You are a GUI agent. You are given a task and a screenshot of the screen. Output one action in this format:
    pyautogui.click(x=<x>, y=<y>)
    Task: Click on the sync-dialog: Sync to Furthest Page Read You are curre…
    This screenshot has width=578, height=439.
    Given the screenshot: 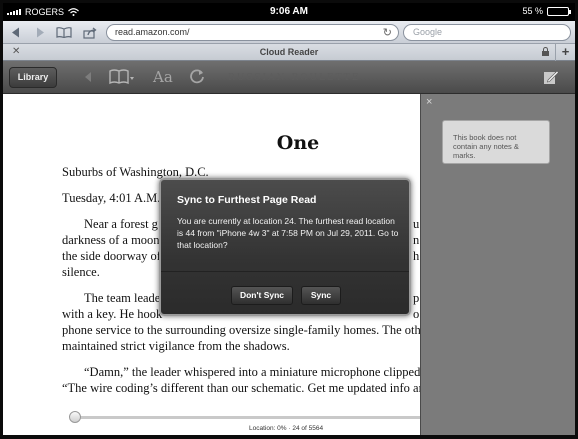 What is the action you would take?
    pyautogui.click(x=285, y=247)
    